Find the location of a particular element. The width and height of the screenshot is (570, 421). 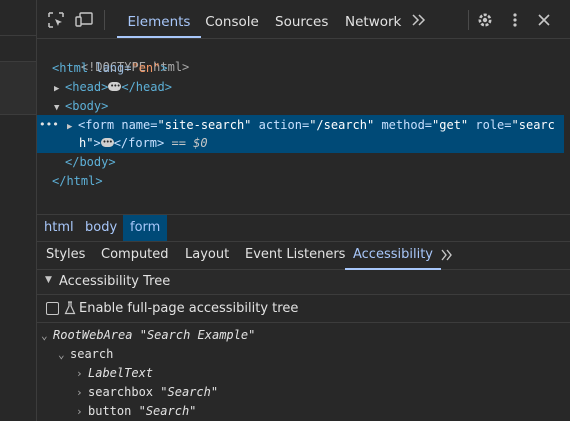

form-line-wrap: h"> </form> == $0 is located at coordinates (143, 142).